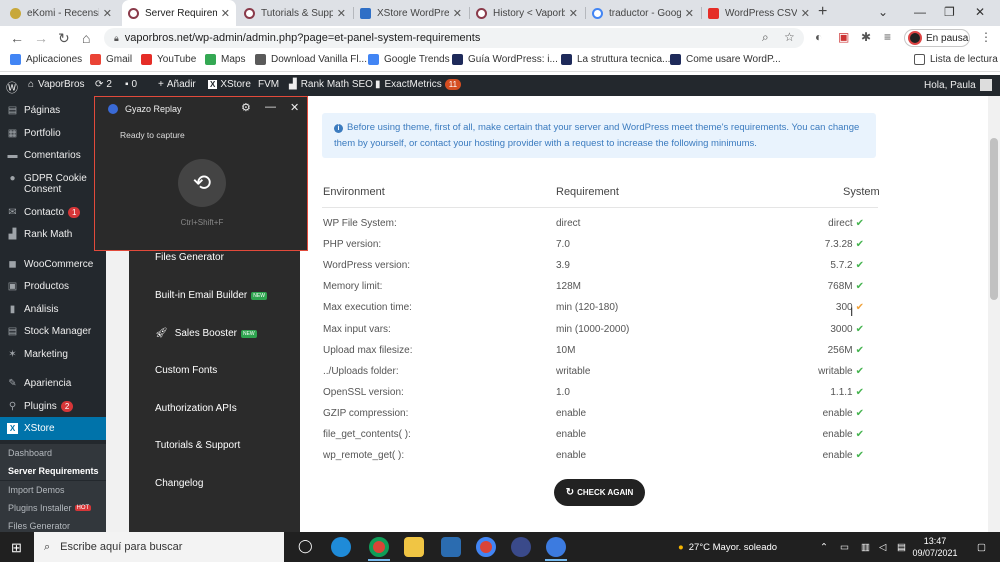  What do you see at coordinates (411, 13) in the screenshot?
I see `browser-tab: XStore WordPres ✕` at bounding box center [411, 13].